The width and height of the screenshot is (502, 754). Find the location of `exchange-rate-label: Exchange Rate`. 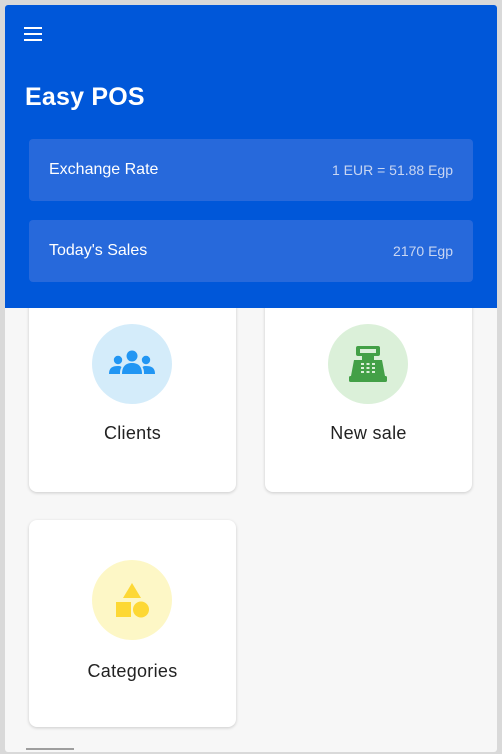

exchange-rate-label: Exchange Rate is located at coordinates (104, 169).